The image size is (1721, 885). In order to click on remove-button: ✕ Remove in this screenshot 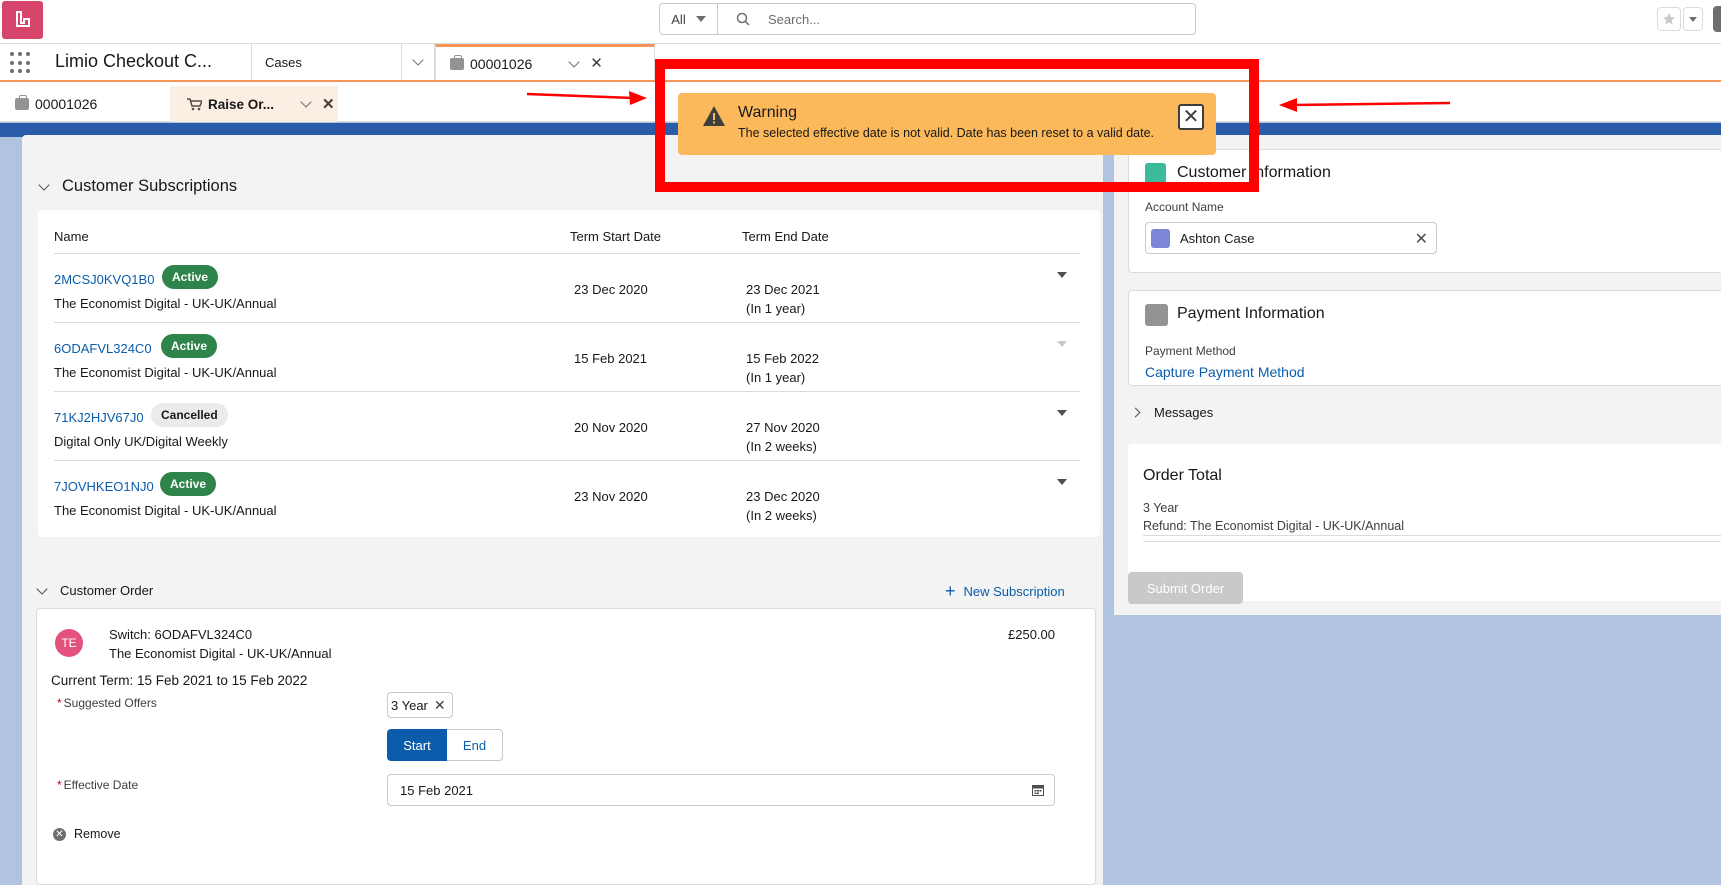, I will do `click(87, 834)`.